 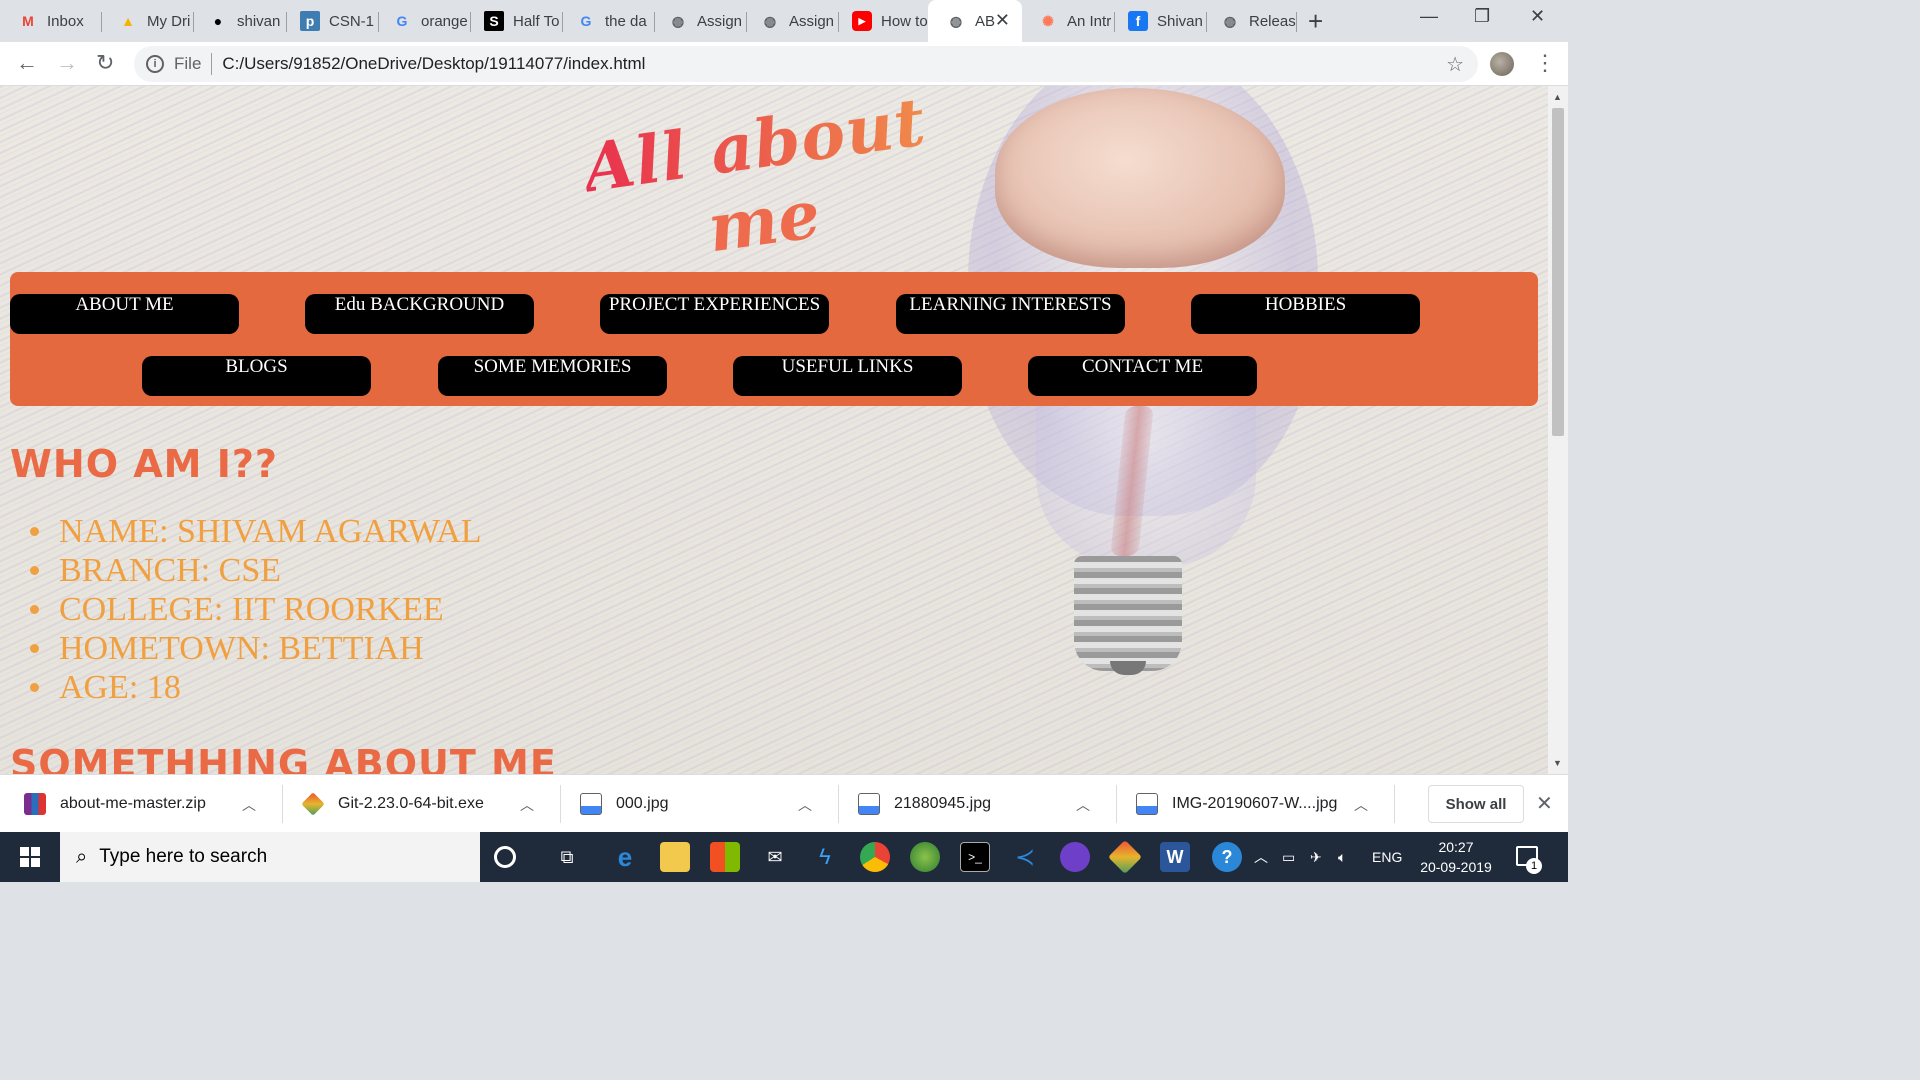 What do you see at coordinates (1227, 857) in the screenshot?
I see `help-icon: ?` at bounding box center [1227, 857].